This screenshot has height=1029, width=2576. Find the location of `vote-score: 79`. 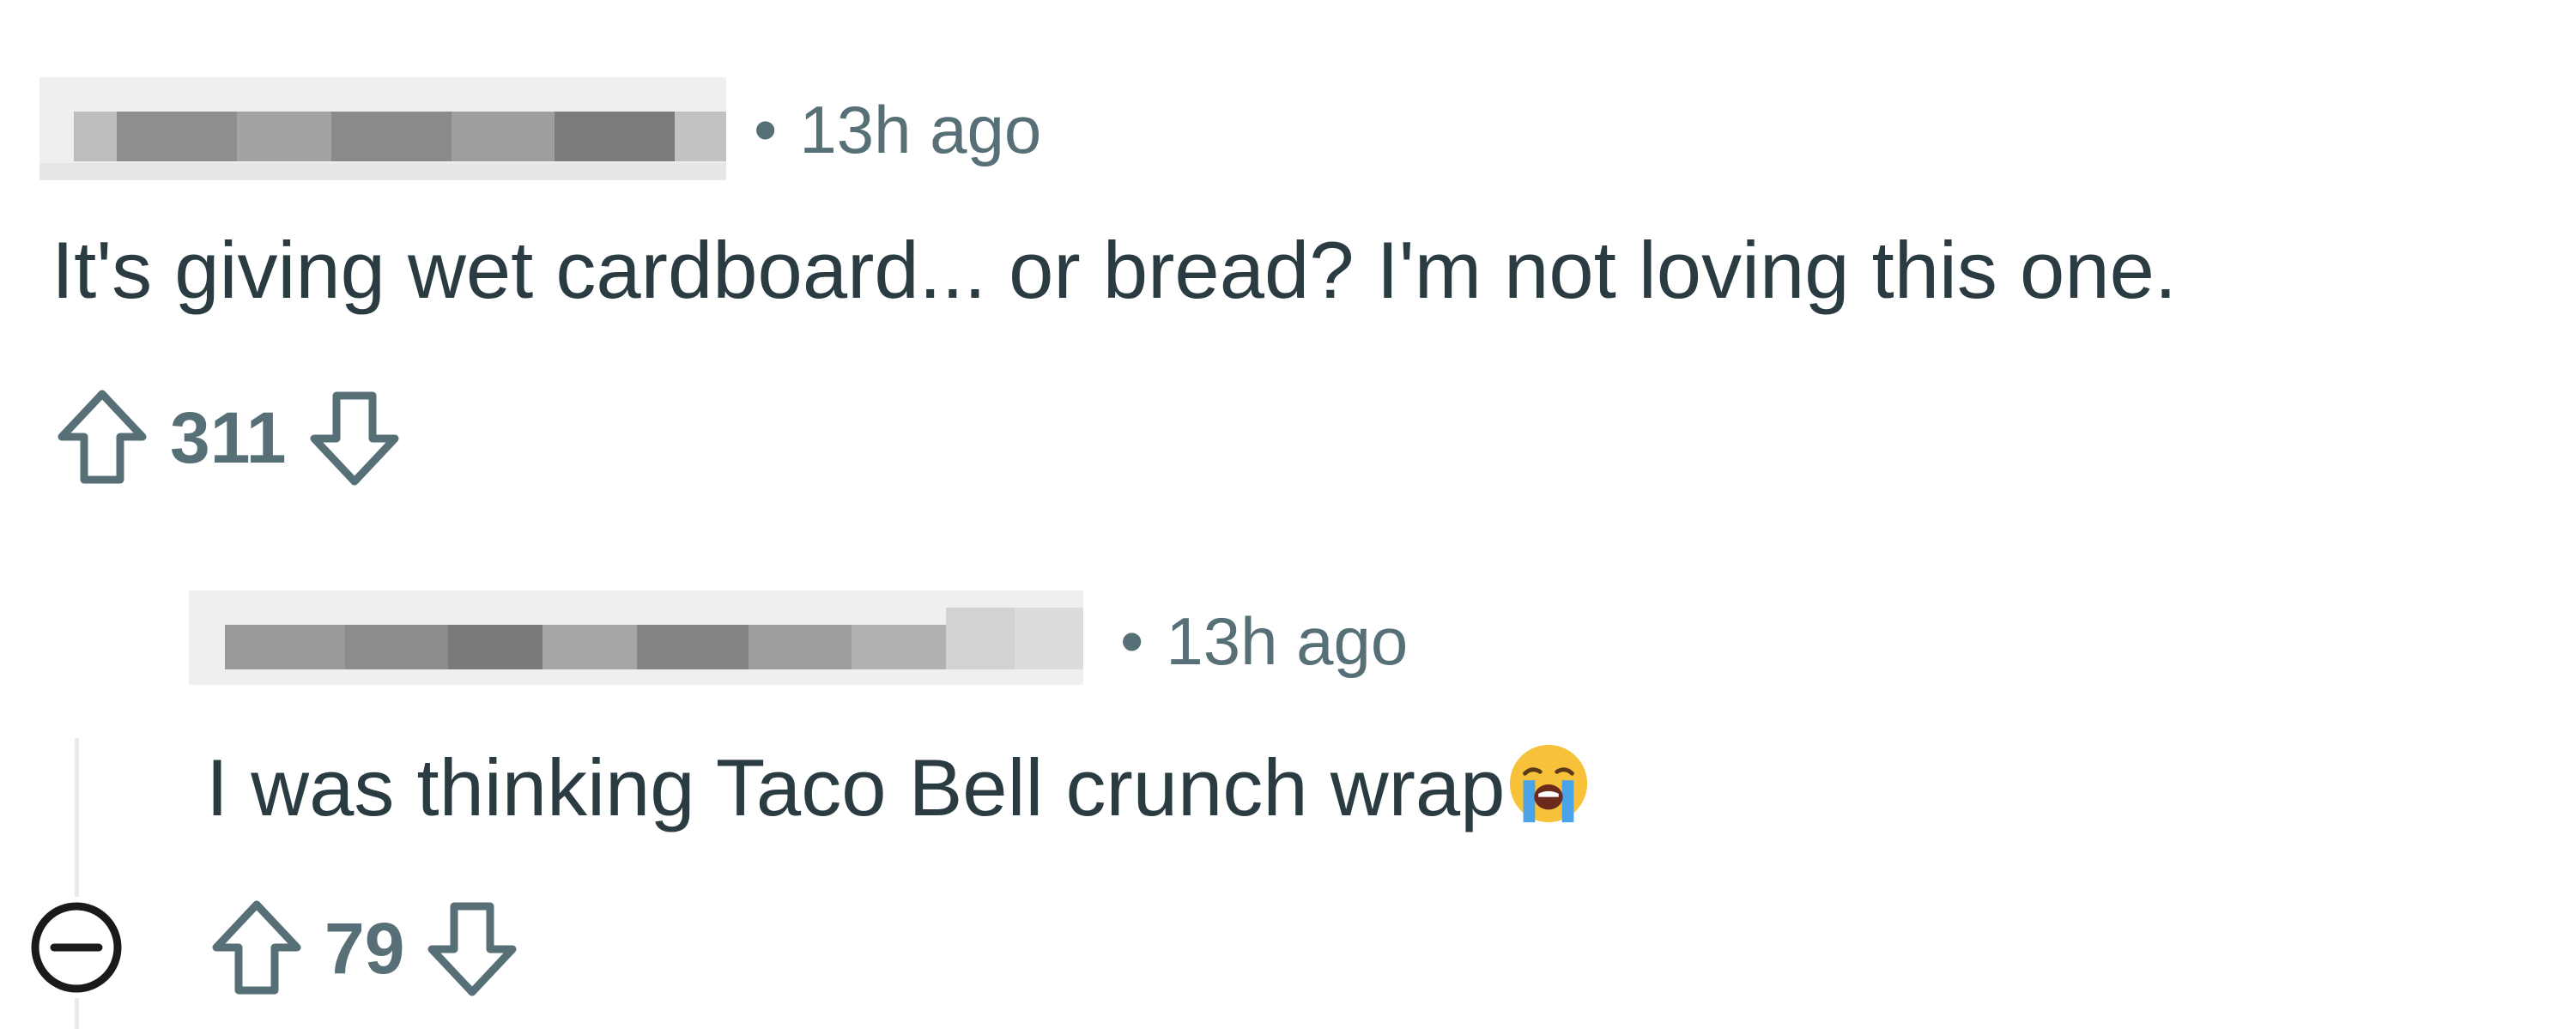

vote-score: 79 is located at coordinates (364, 948).